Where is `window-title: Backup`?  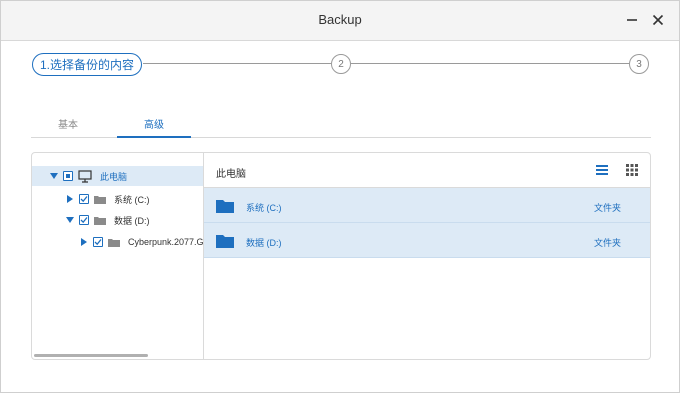
window-title: Backup is located at coordinates (340, 19).